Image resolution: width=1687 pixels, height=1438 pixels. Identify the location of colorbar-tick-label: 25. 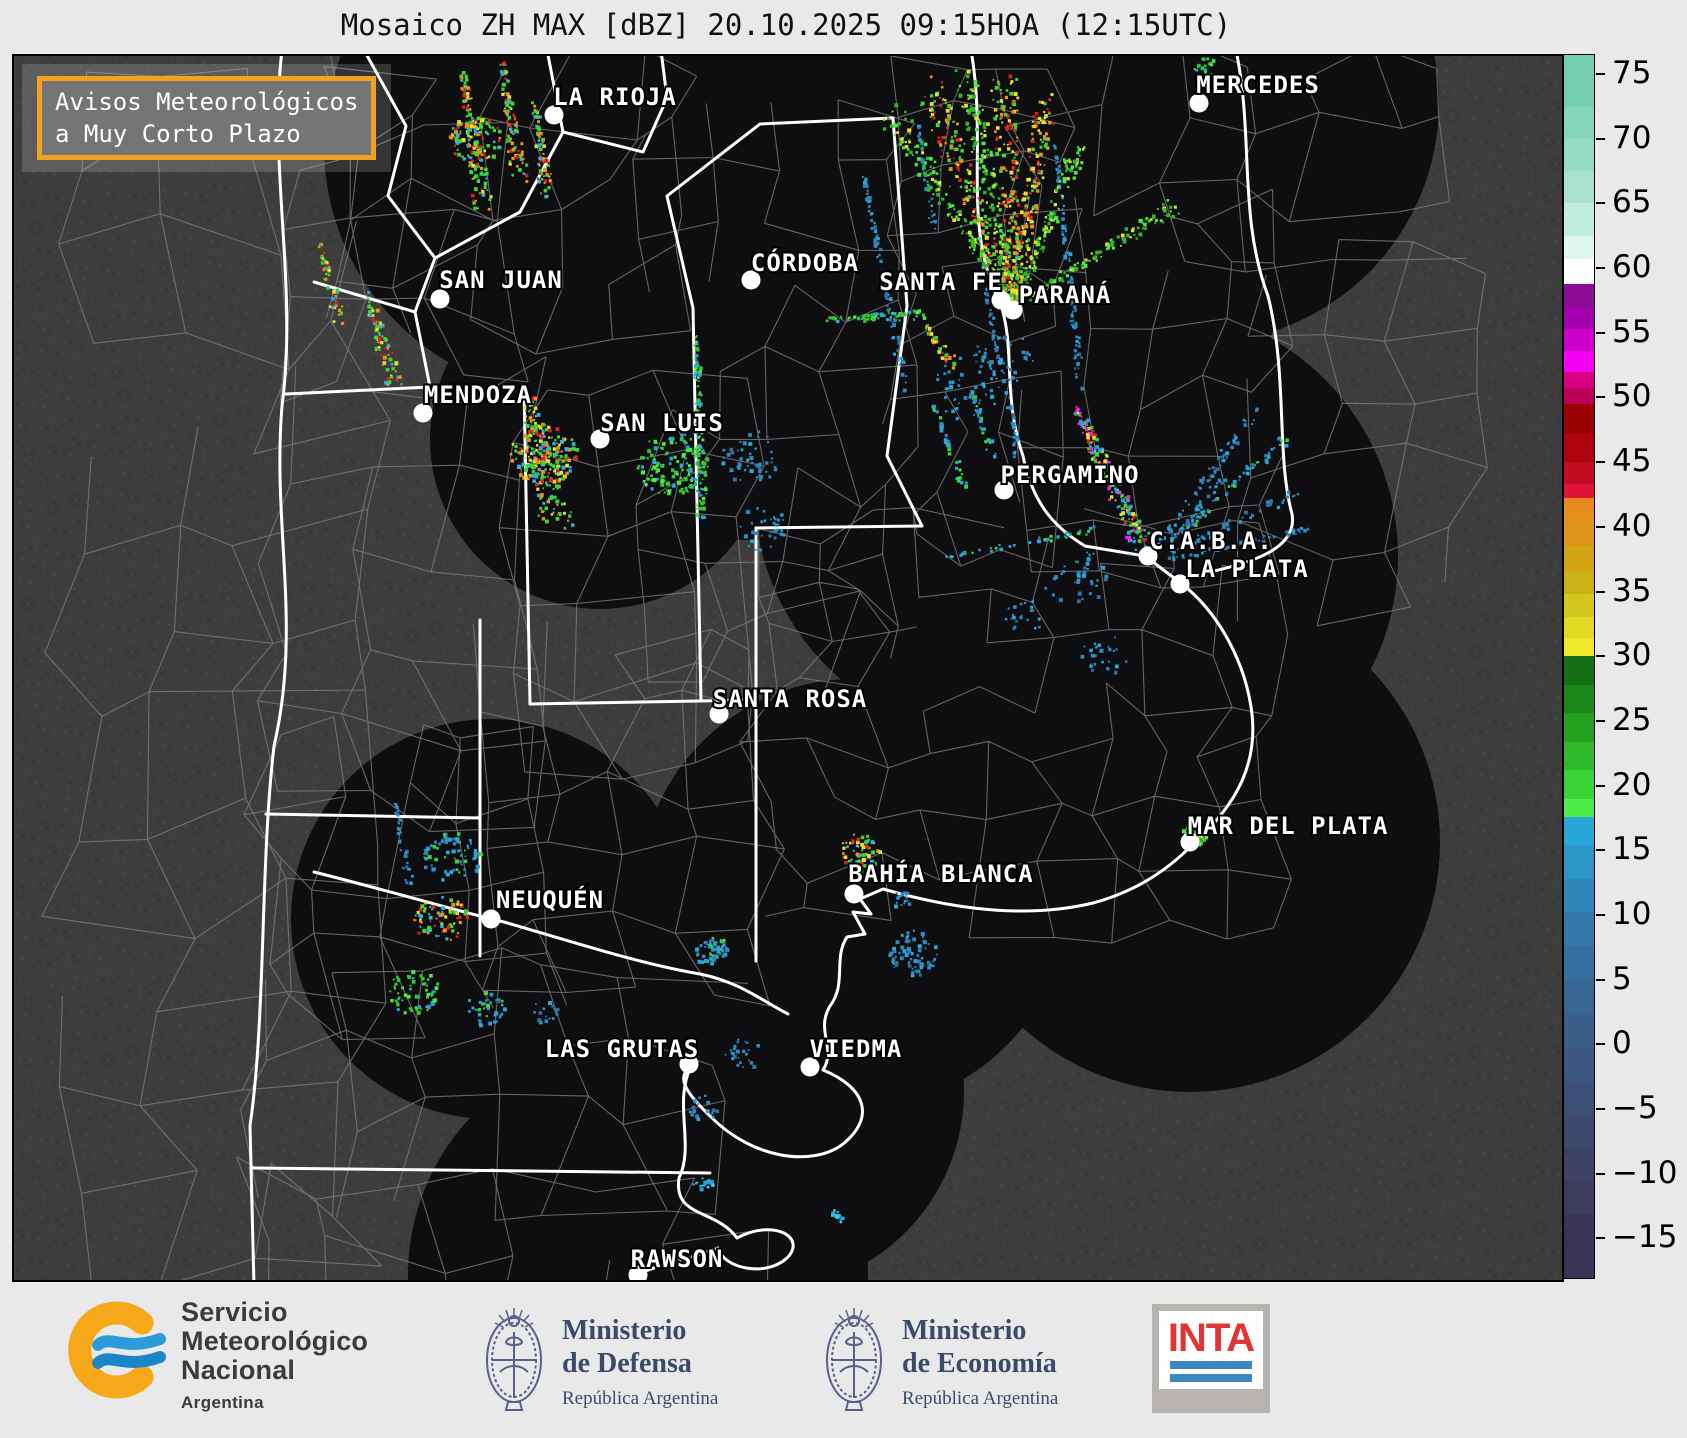
(1632, 719).